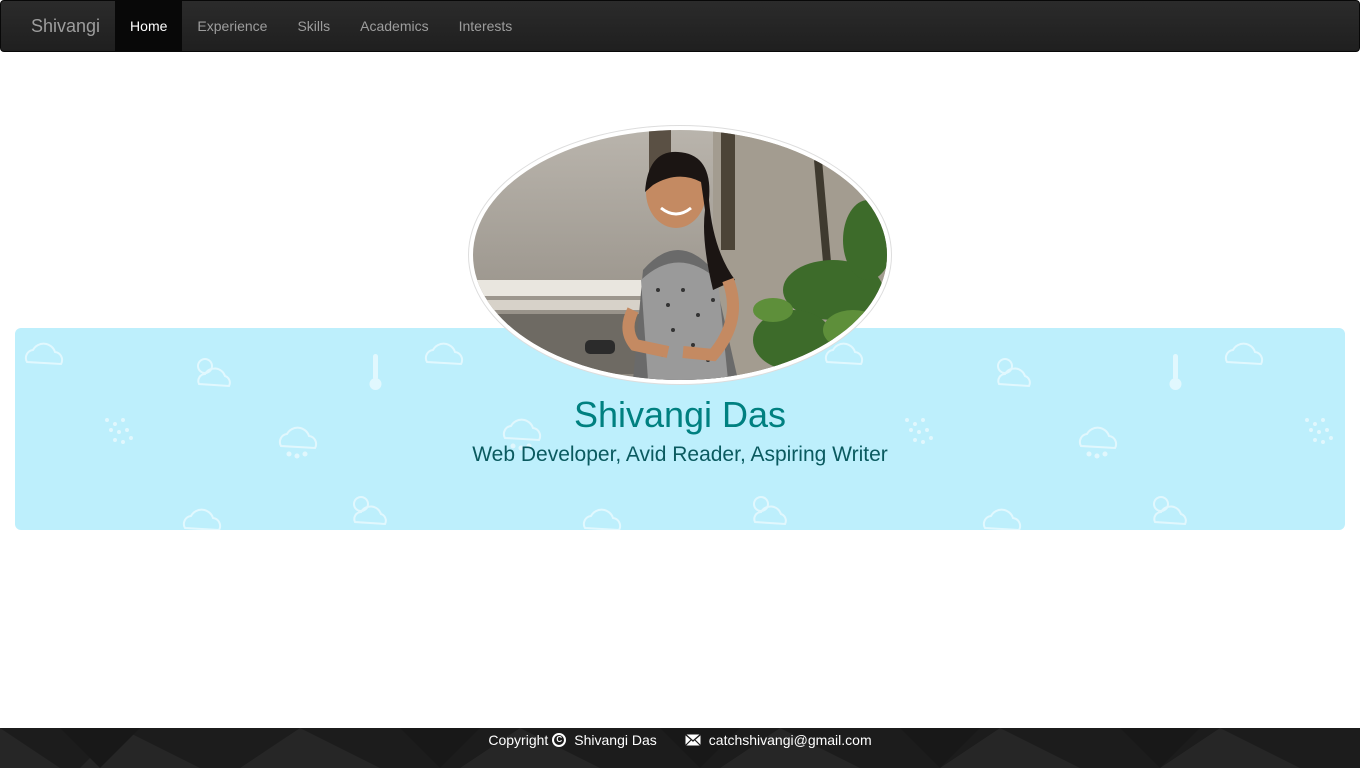 Image resolution: width=1360 pixels, height=768 pixels. I want to click on footer-owner: Shivangi Das, so click(615, 740).